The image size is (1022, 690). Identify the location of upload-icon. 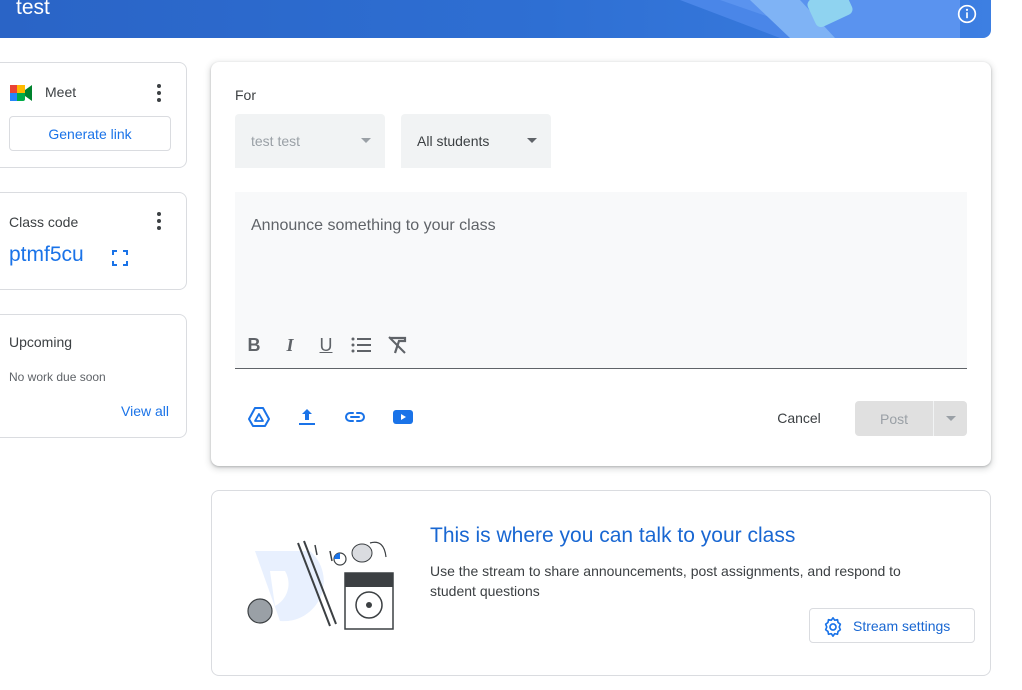
(307, 417).